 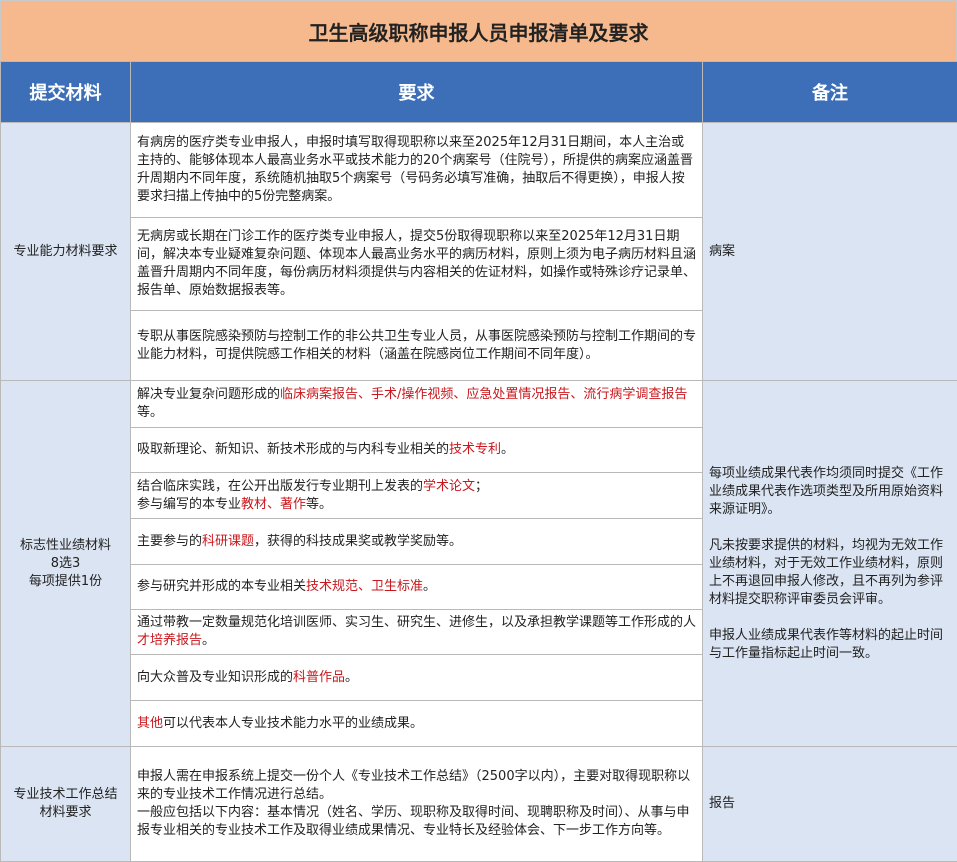 What do you see at coordinates (65, 813) in the screenshot?
I see `category-label: 材料要求` at bounding box center [65, 813].